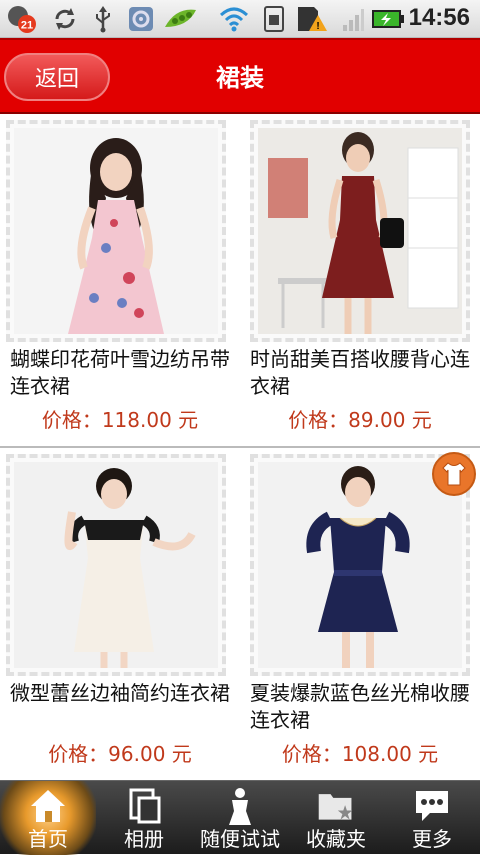 The width and height of the screenshot is (480, 855). What do you see at coordinates (364, 707) in the screenshot?
I see `product-name: 夏装爆款蓝色丝光棉收腰连衣裙` at bounding box center [364, 707].